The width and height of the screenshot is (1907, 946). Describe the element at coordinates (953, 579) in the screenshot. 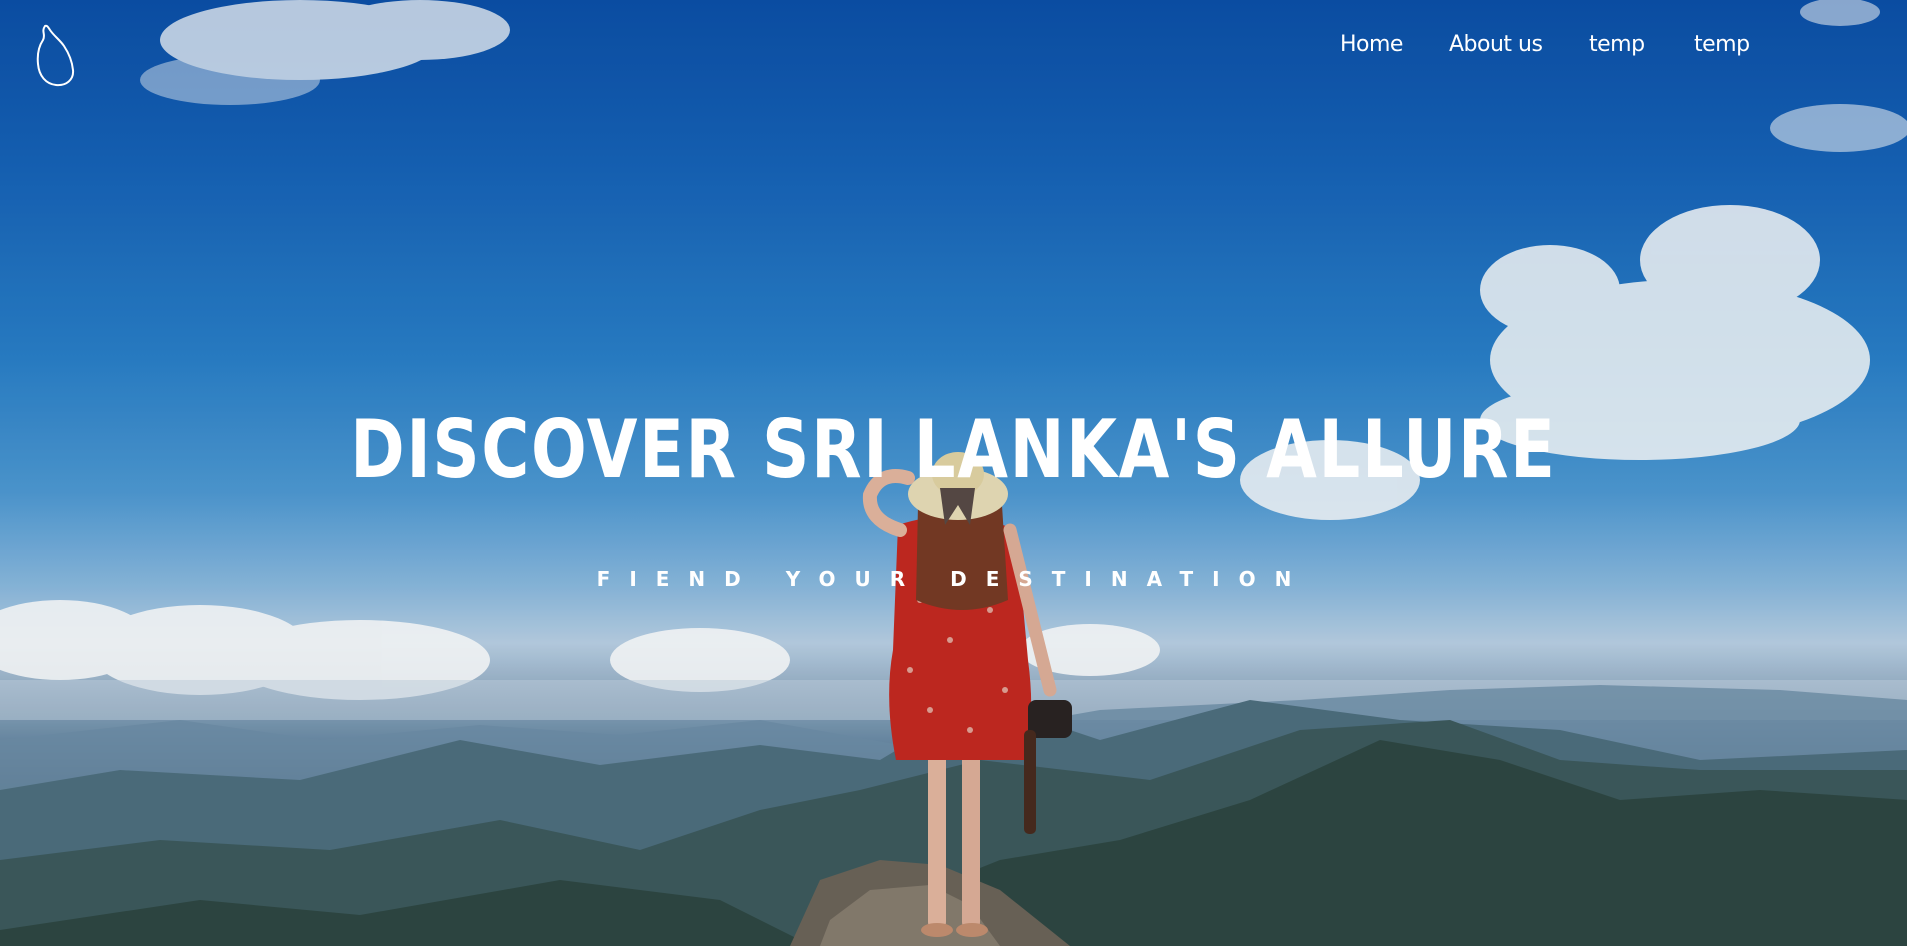

I see `hero-subtitle: FIEND YOUR DESTINATION` at that location.